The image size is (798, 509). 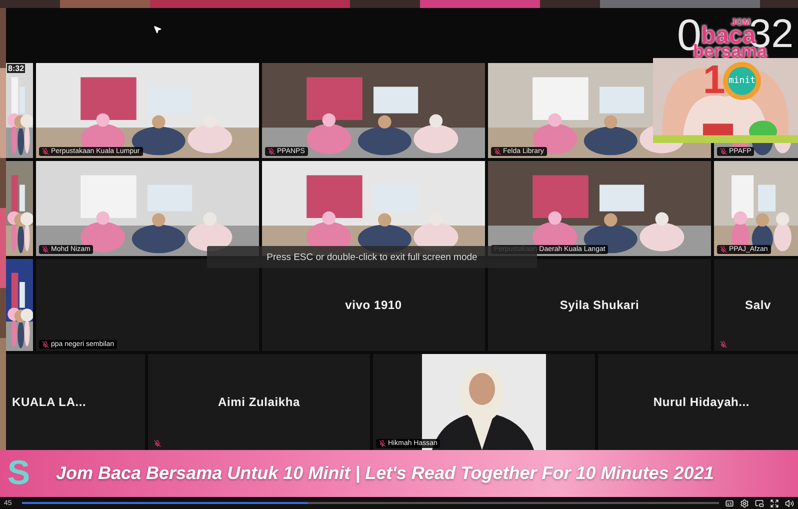 I want to click on participant-name: Syila Shukari, so click(x=600, y=305).